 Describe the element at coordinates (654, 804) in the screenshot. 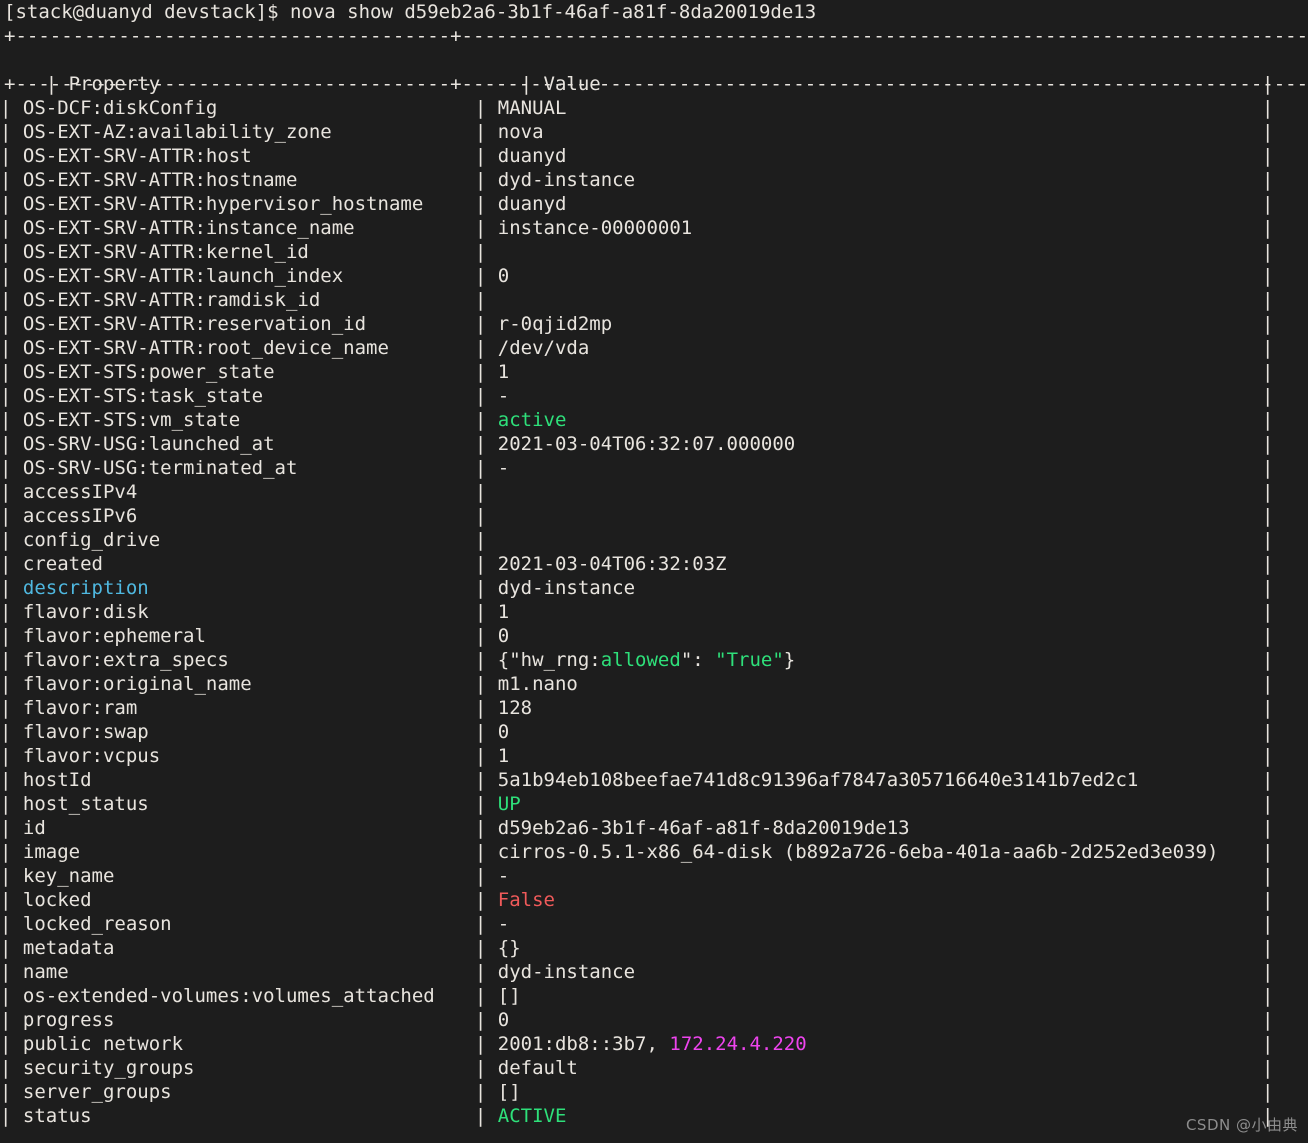

I see `table-row: | host_status | UP |` at that location.